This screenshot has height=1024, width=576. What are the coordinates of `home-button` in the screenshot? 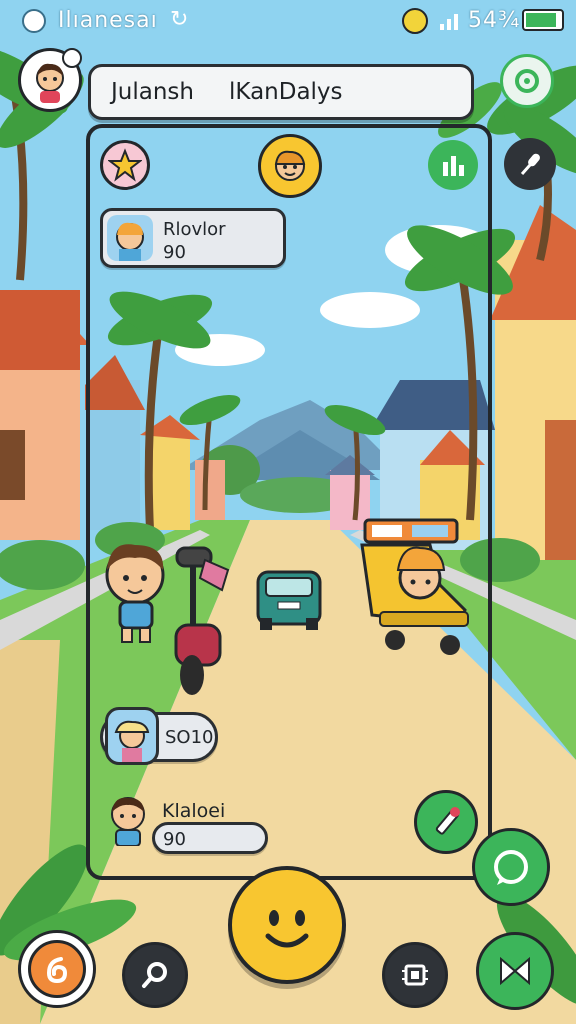 It's located at (57, 969).